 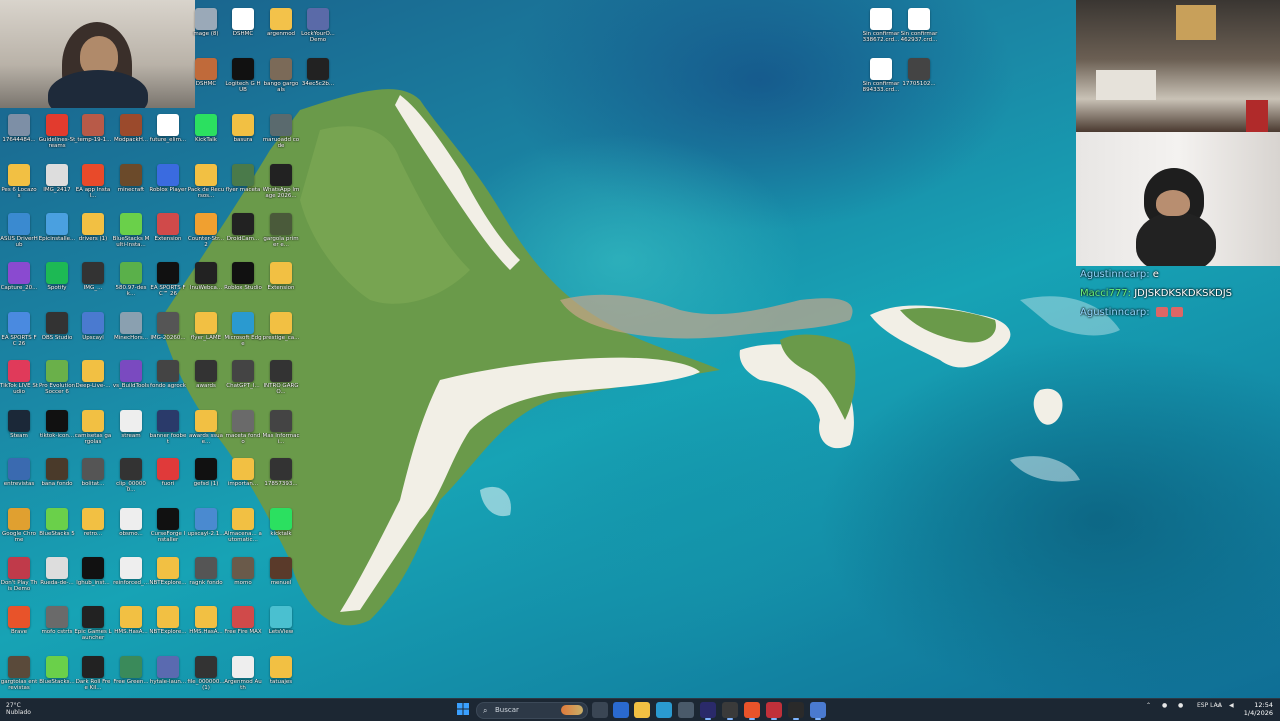 What do you see at coordinates (281, 628) in the screenshot?
I see `desktop-icon: LetsView` at bounding box center [281, 628].